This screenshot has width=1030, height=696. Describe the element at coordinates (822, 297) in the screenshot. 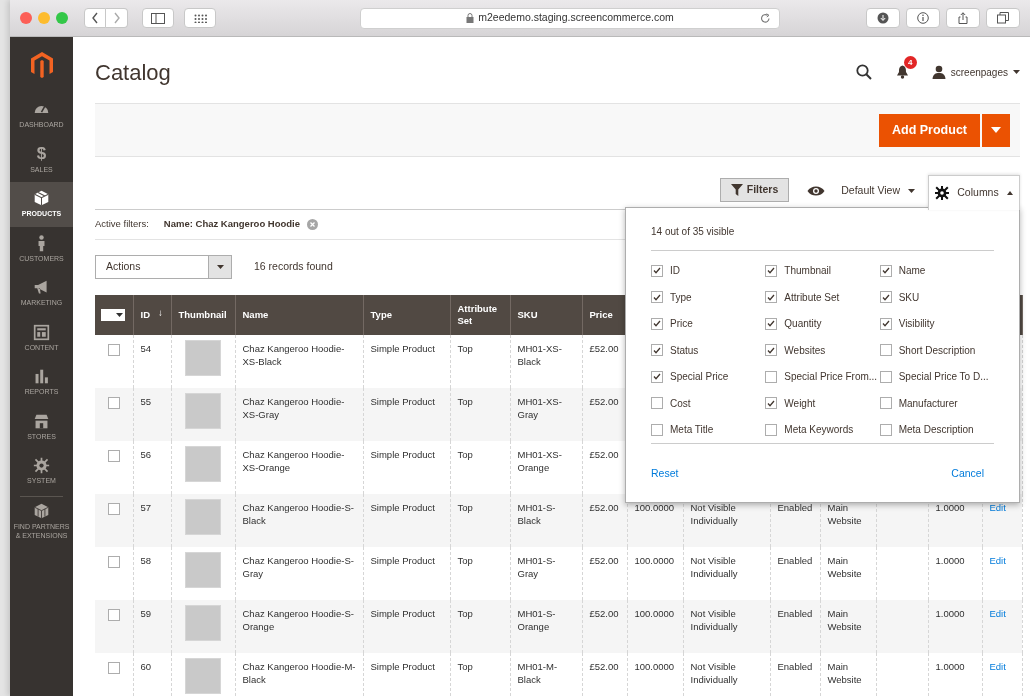

I see `column-option: Attribute Set` at that location.